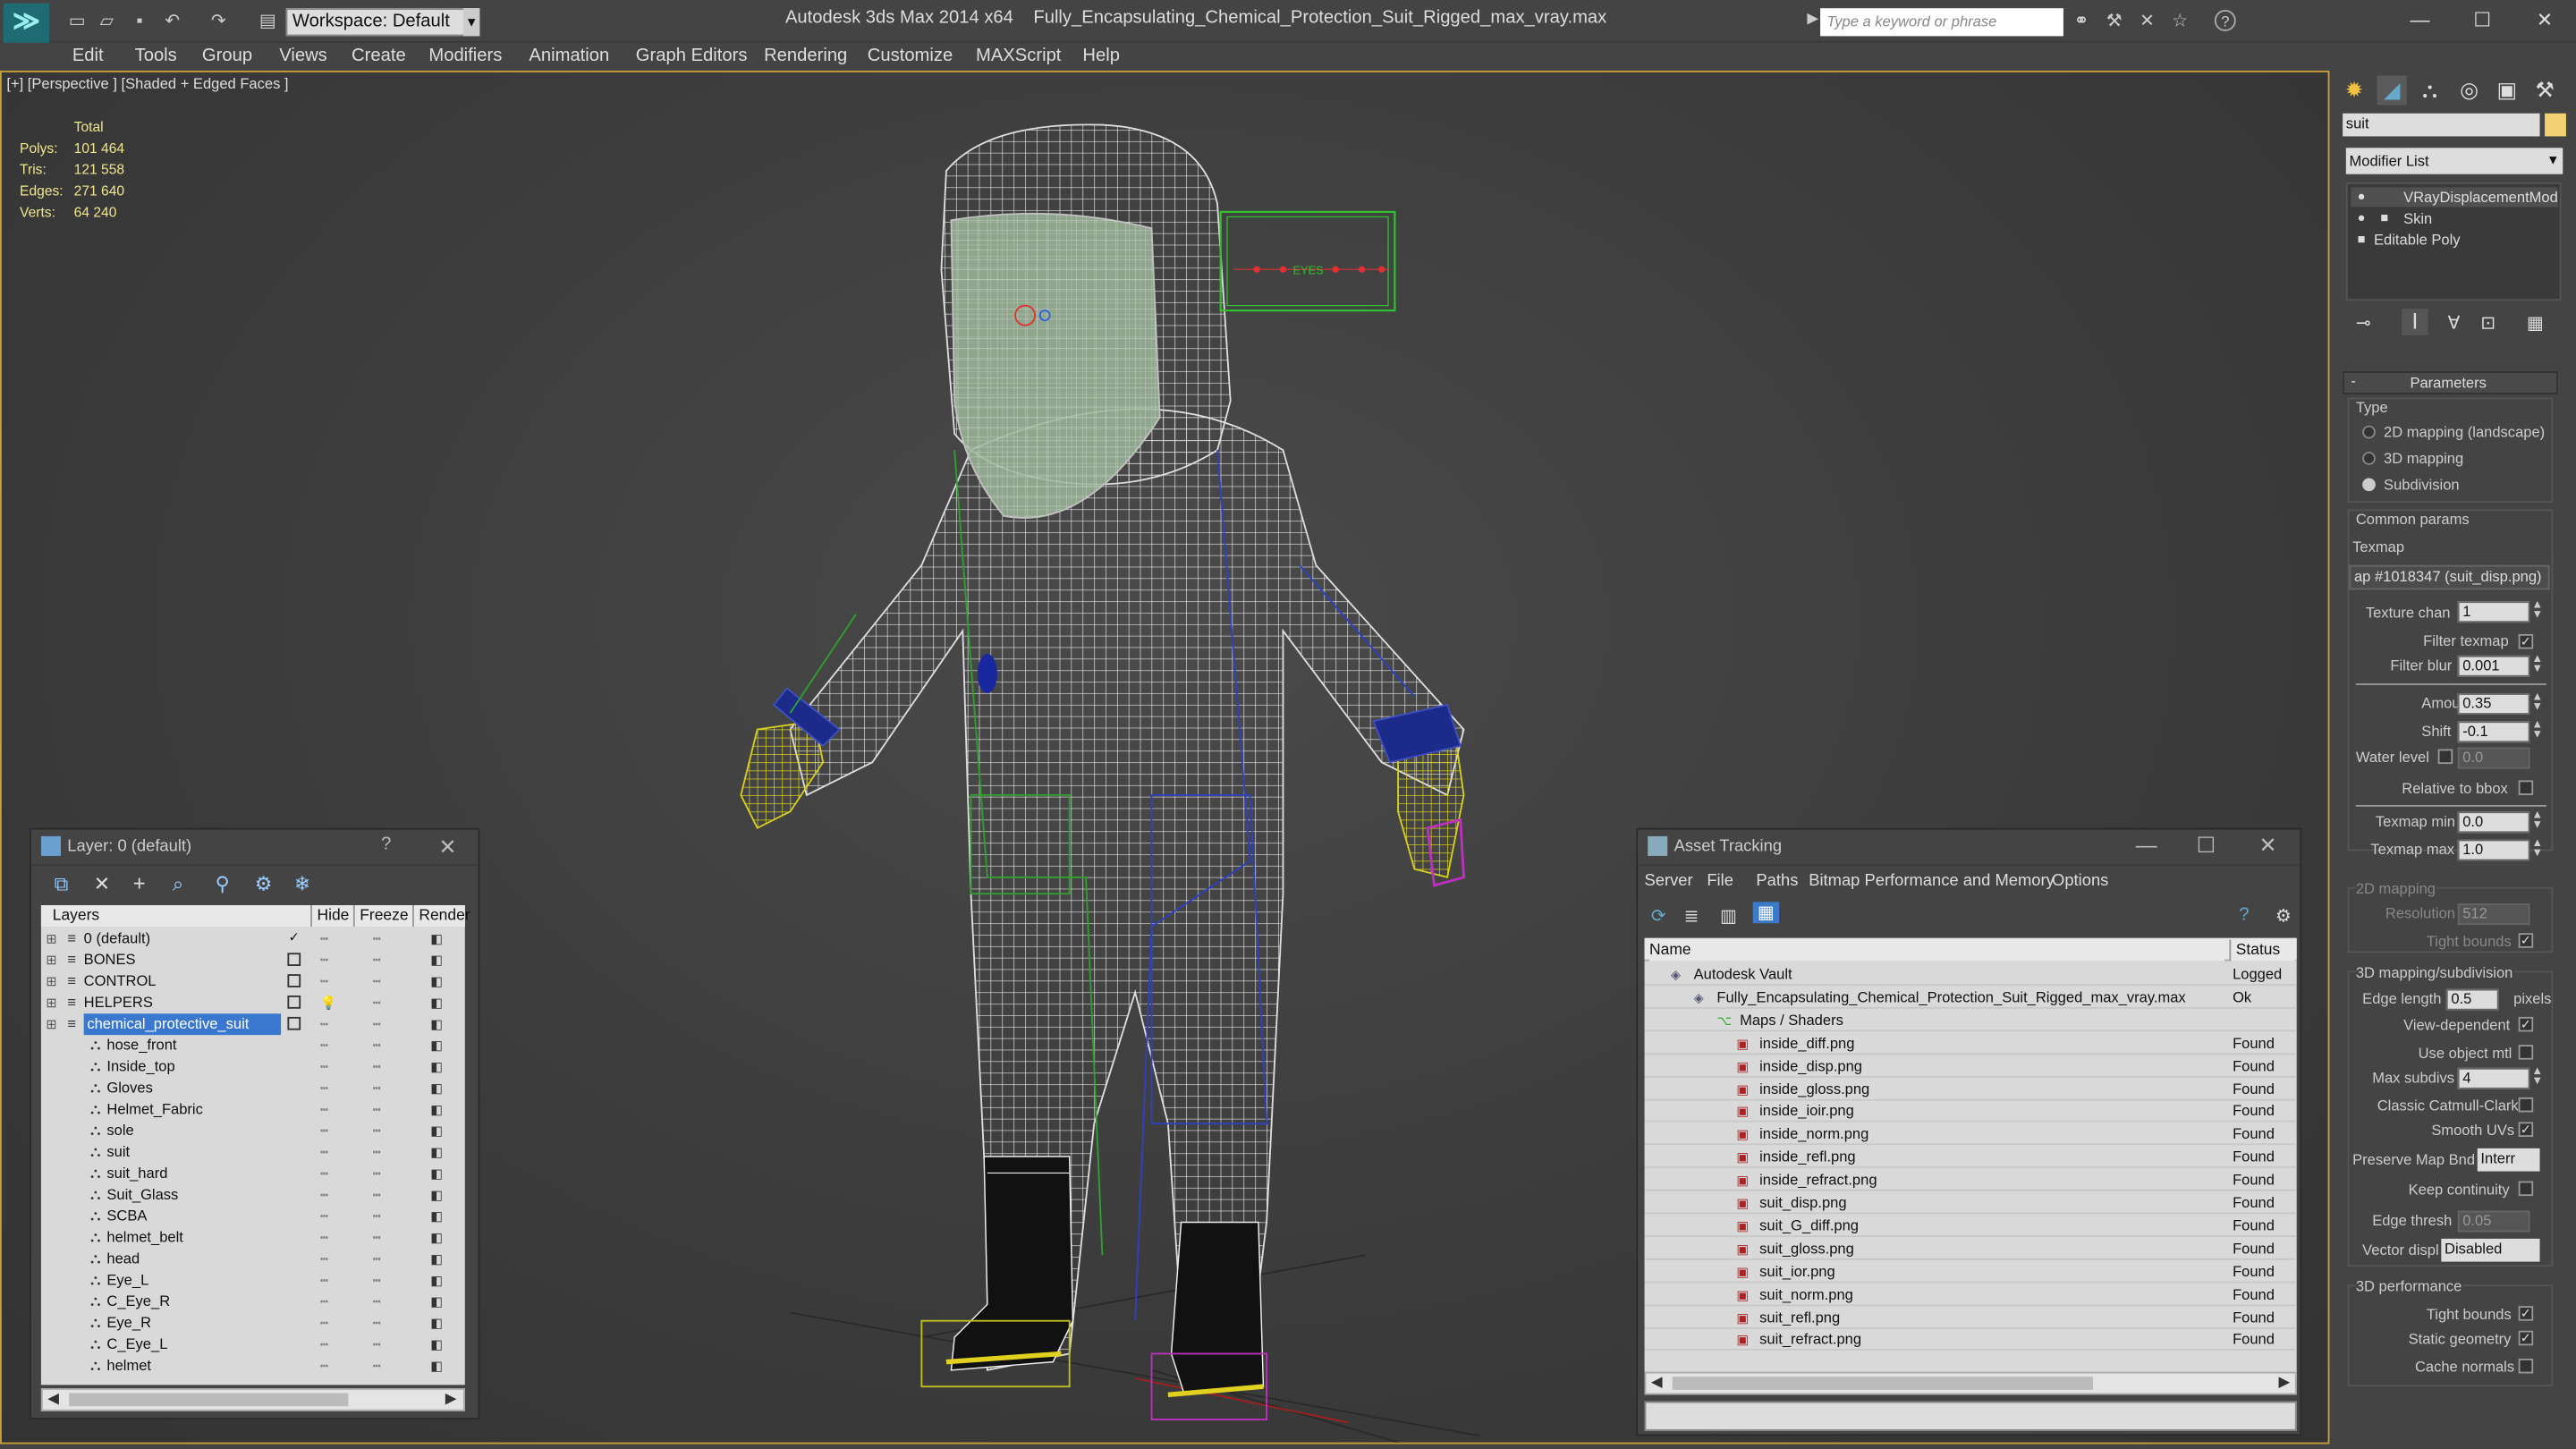 The height and width of the screenshot is (1449, 2576). What do you see at coordinates (2362, 240) in the screenshot?
I see `box-icon: ■` at bounding box center [2362, 240].